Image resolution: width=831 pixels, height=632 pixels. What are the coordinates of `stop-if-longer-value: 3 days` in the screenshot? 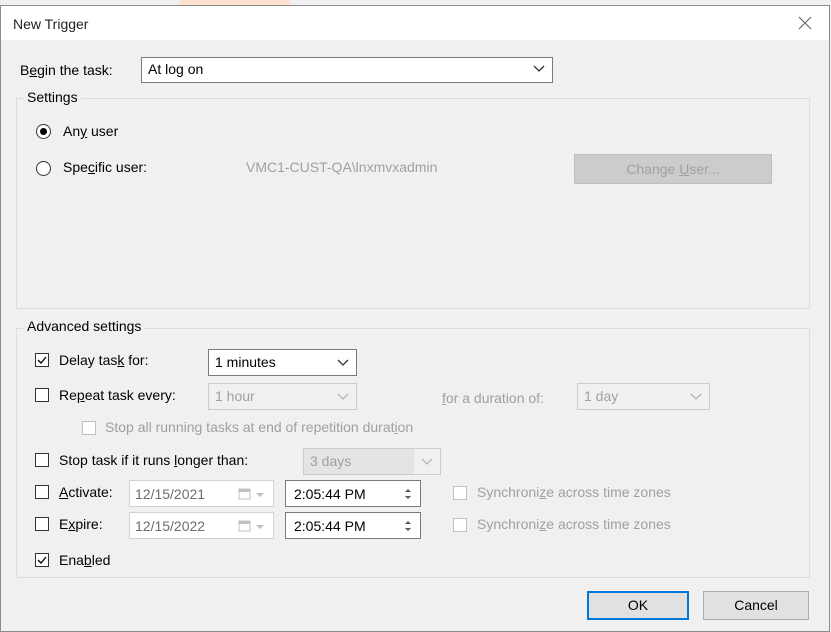 It's located at (331, 461).